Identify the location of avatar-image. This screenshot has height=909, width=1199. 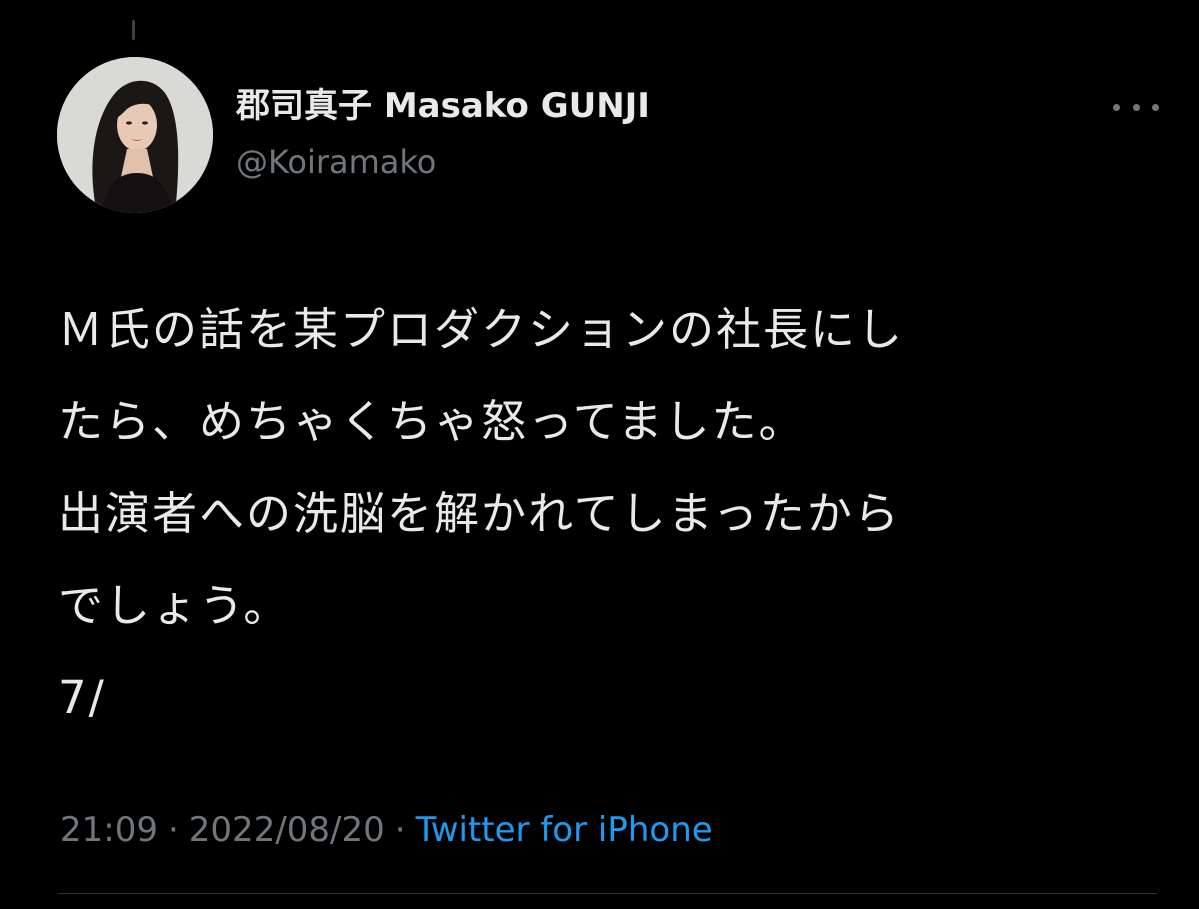
(135, 135).